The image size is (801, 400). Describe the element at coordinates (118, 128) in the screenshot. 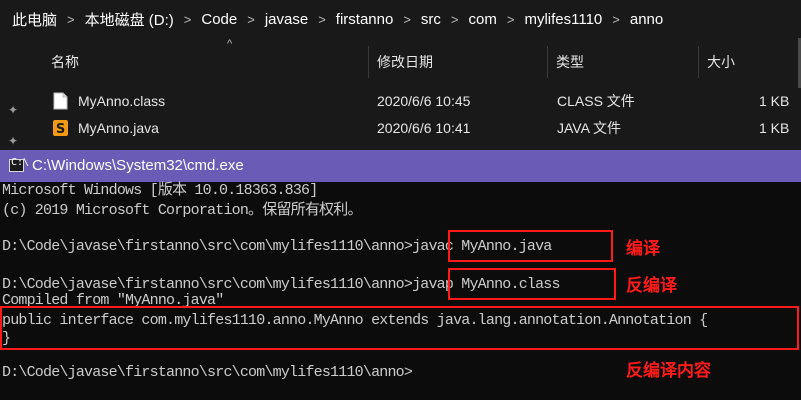

I see `file-name: MyAnno.java` at that location.